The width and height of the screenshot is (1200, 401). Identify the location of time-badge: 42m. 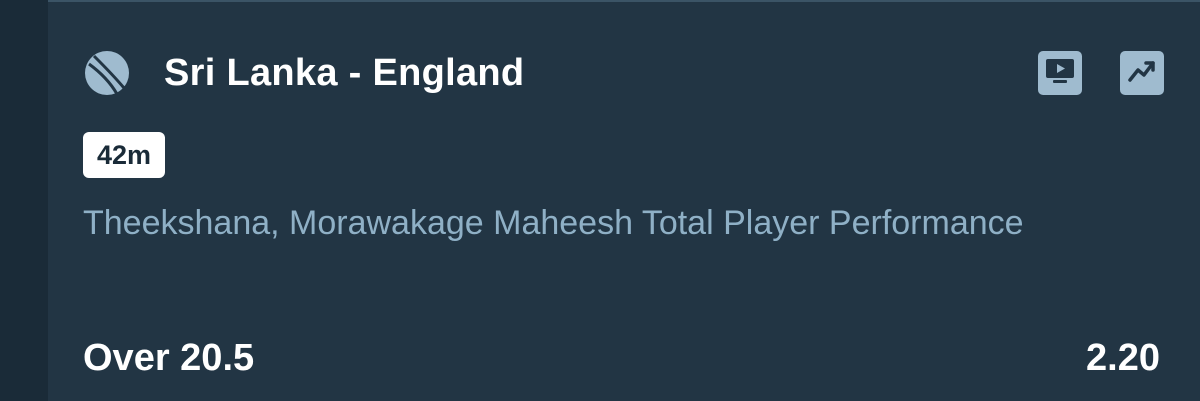
(124, 155).